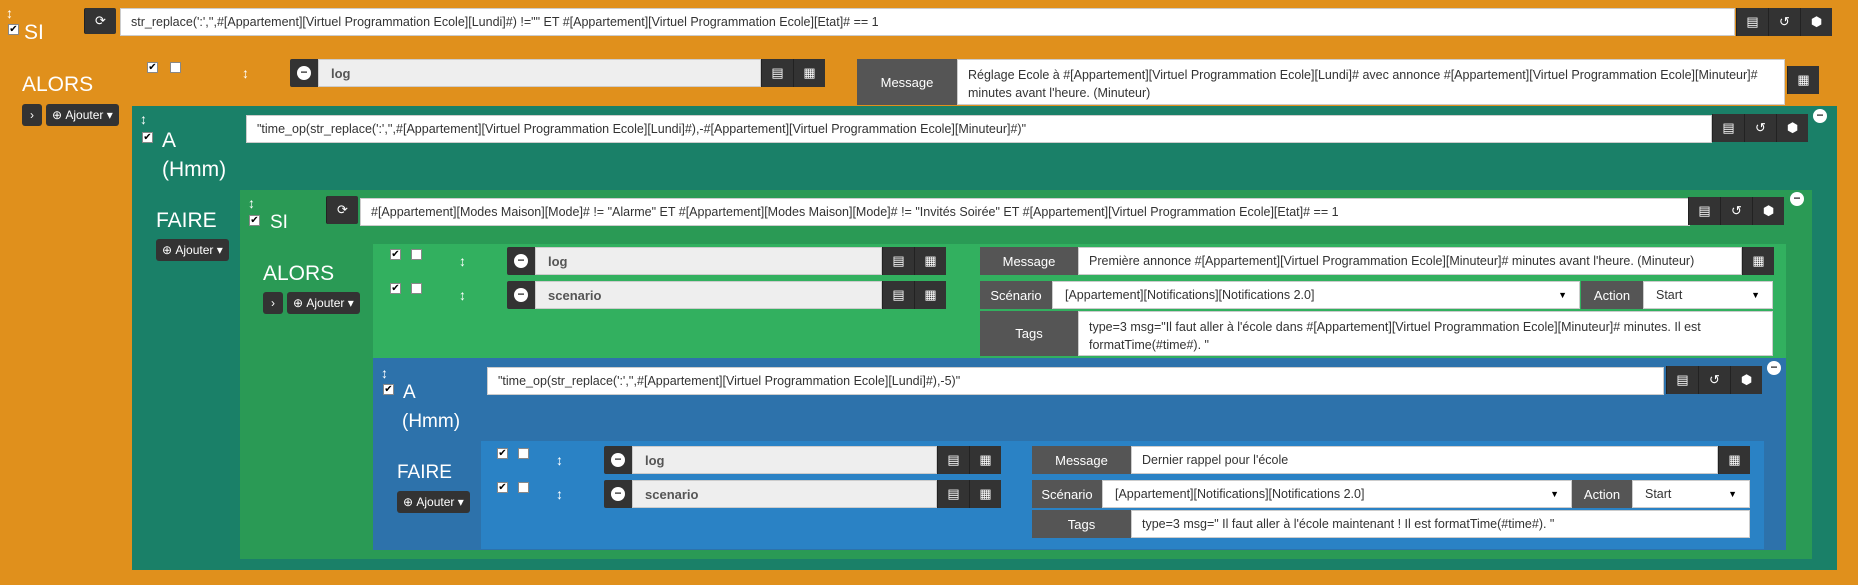  What do you see at coordinates (1602, 494) in the screenshot?
I see `action-label: Action` at bounding box center [1602, 494].